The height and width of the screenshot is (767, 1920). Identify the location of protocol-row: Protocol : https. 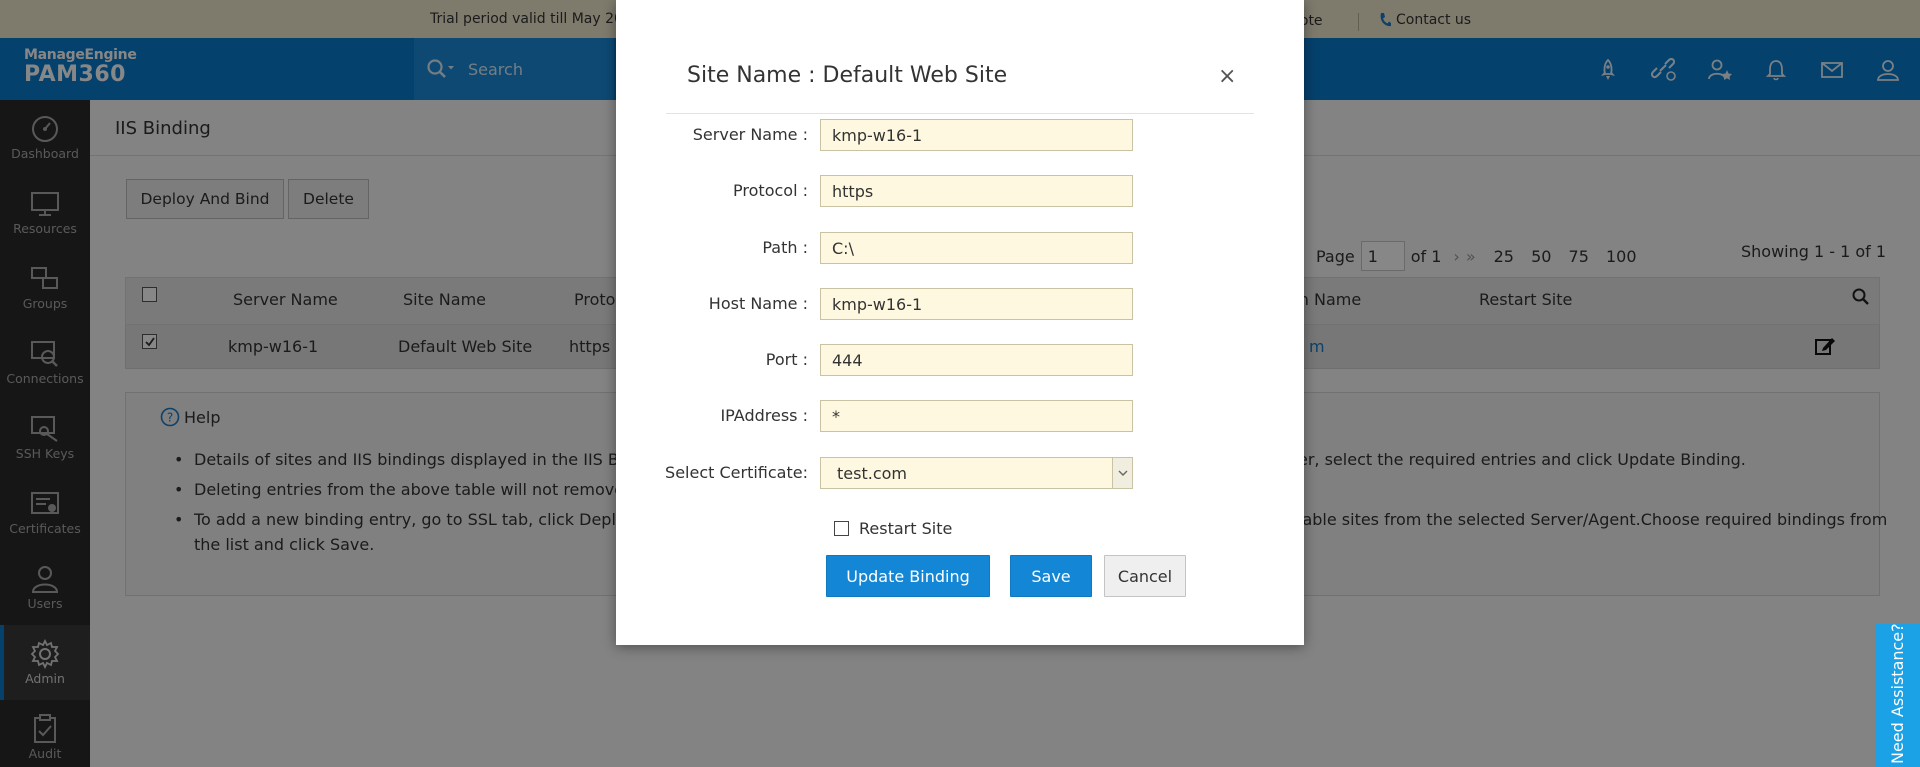
(960, 191).